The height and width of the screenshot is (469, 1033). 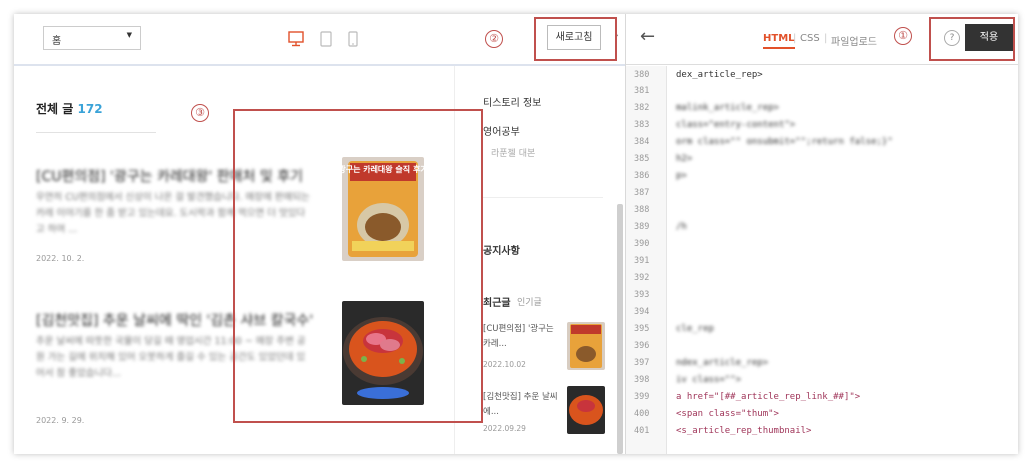 What do you see at coordinates (129, 35) in the screenshot?
I see `chevron-down-icon: ▼` at bounding box center [129, 35].